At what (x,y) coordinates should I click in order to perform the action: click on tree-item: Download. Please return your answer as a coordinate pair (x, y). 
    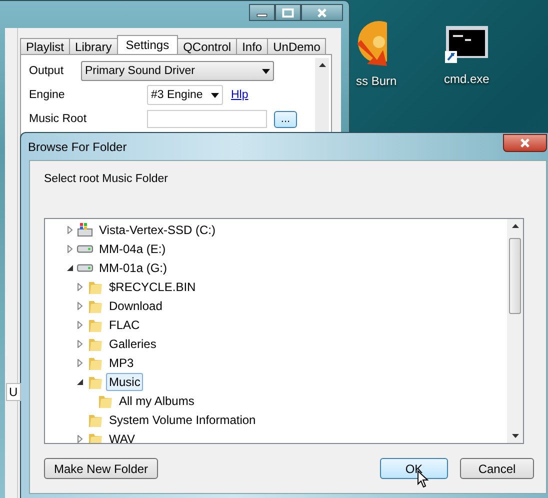
    Looking at the image, I should click on (136, 305).